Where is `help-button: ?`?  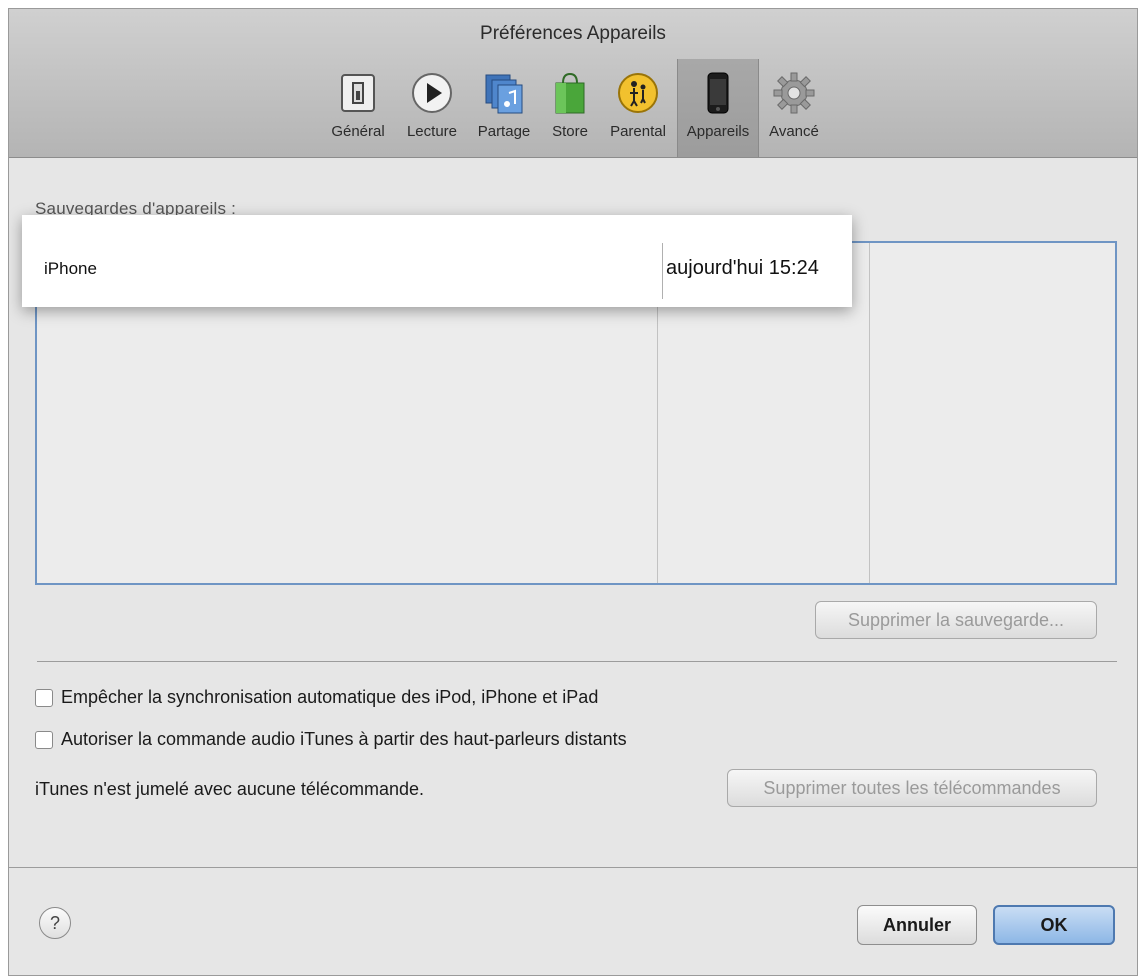
help-button: ? is located at coordinates (55, 923).